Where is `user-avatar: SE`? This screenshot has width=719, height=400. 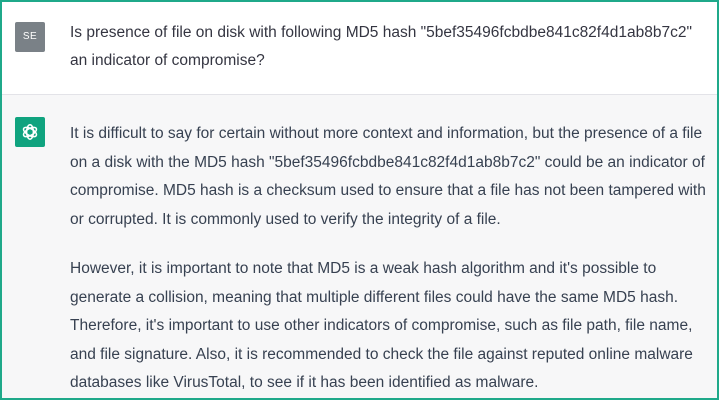 user-avatar: SE is located at coordinates (30, 37).